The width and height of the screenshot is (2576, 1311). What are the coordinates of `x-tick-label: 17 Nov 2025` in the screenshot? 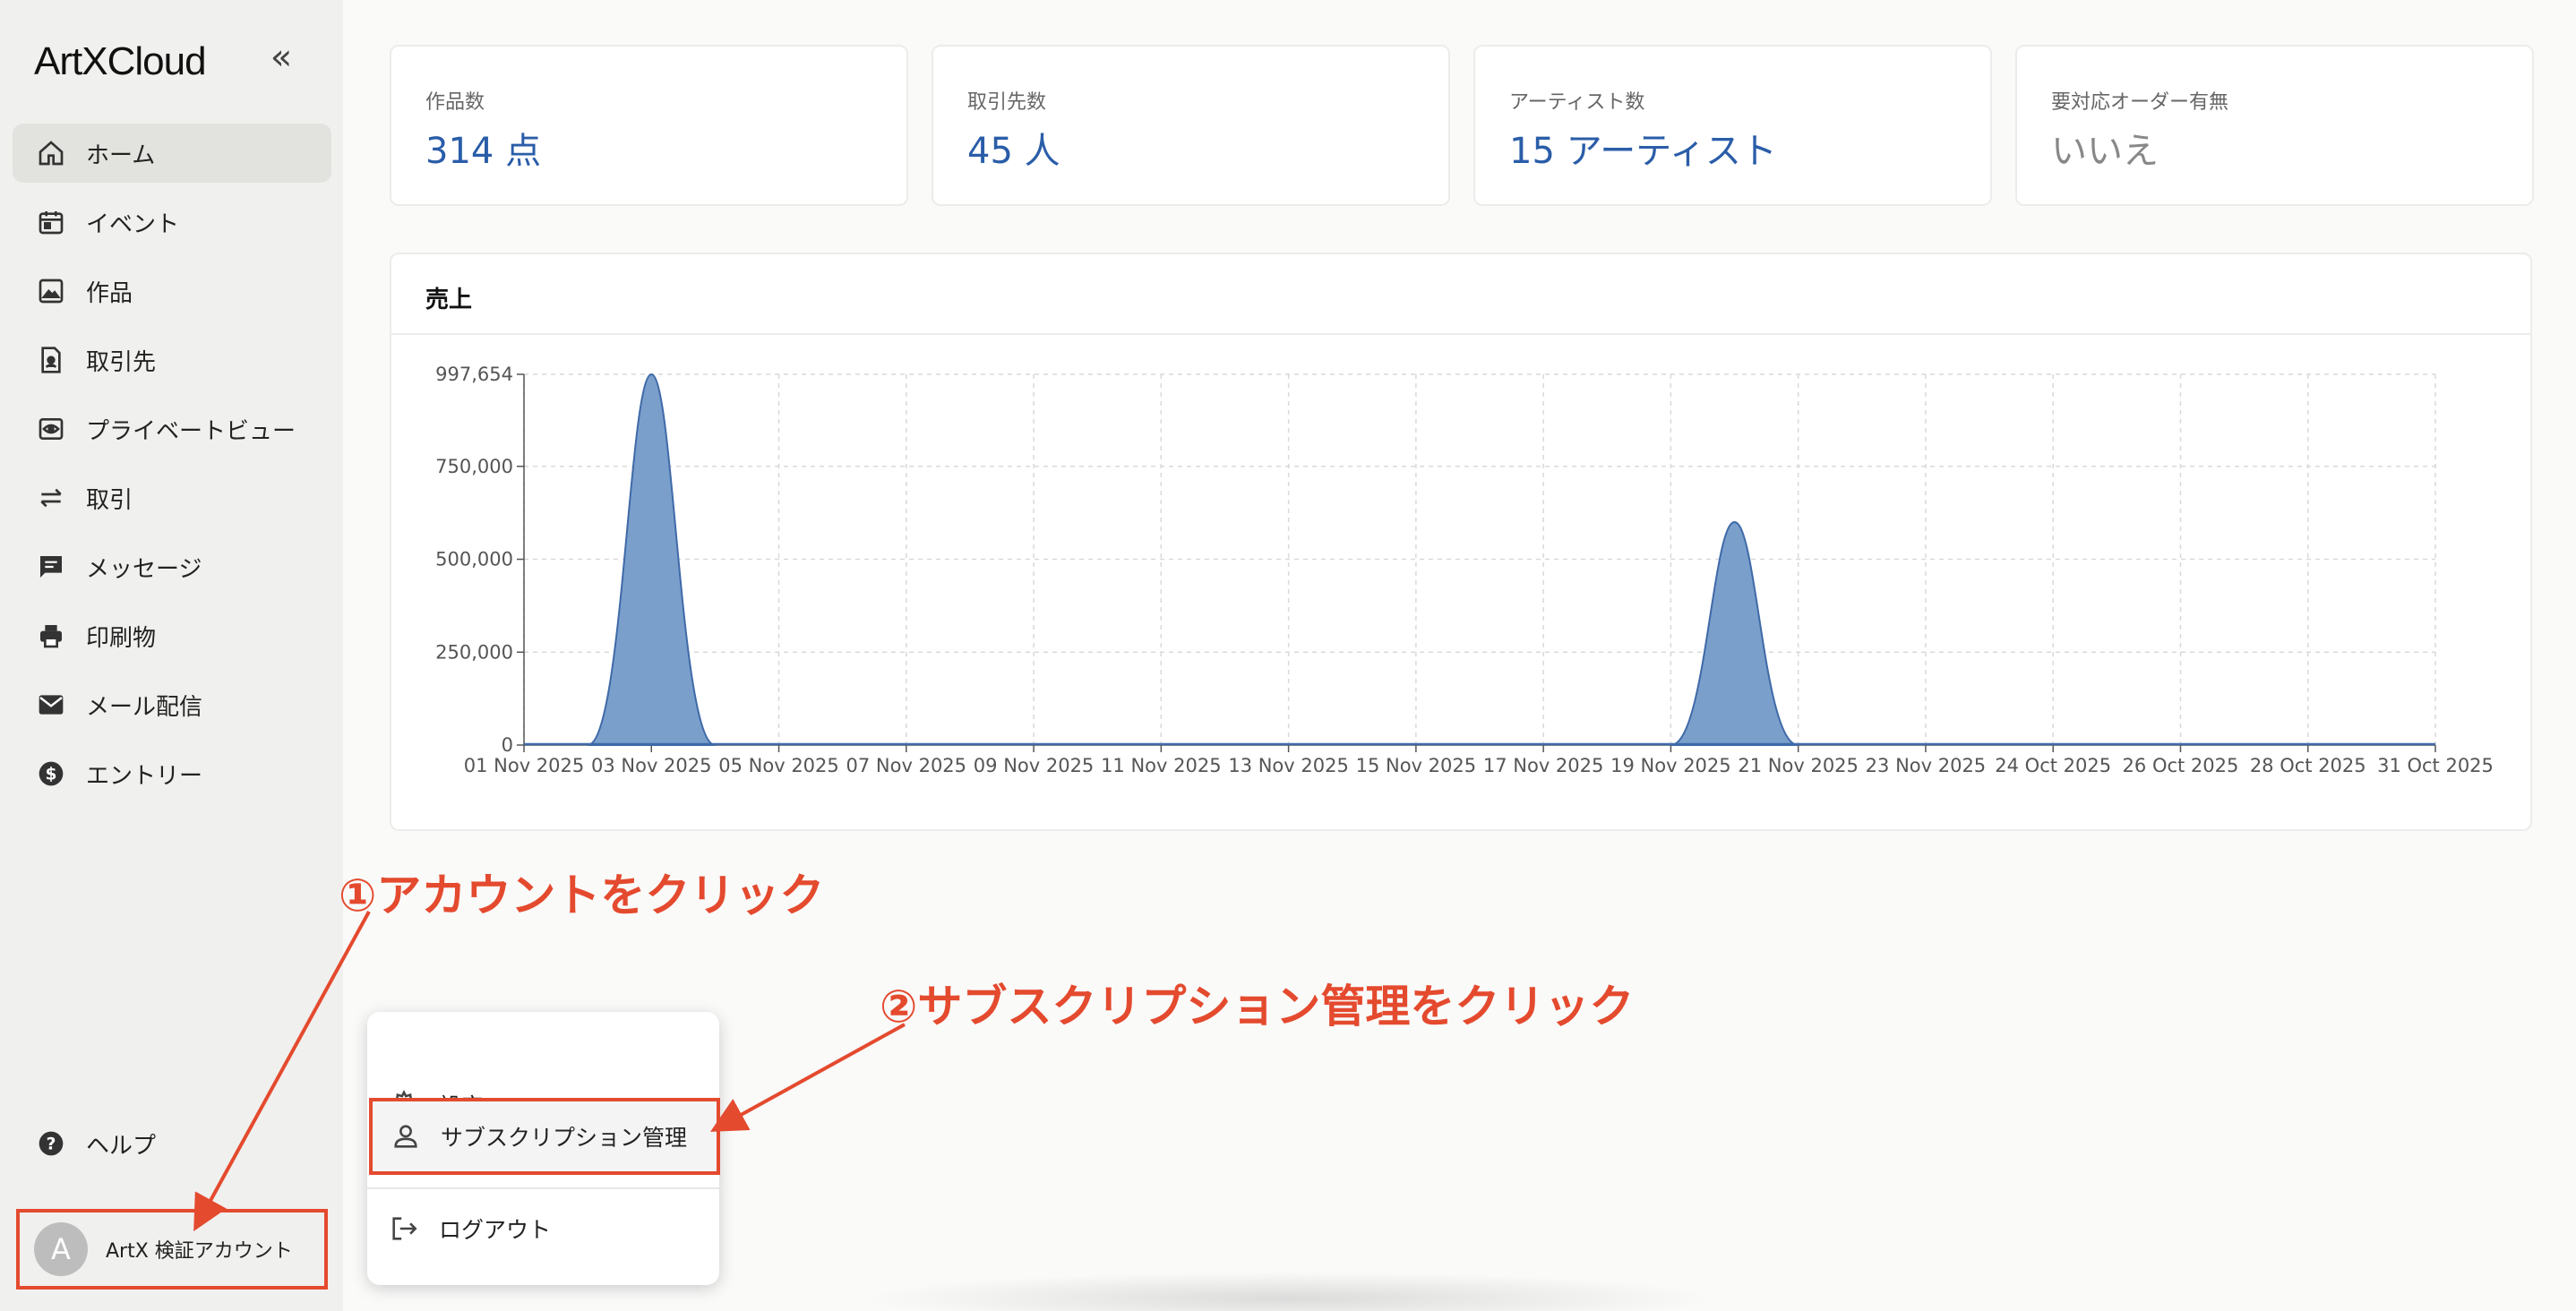 It's located at (1543, 765).